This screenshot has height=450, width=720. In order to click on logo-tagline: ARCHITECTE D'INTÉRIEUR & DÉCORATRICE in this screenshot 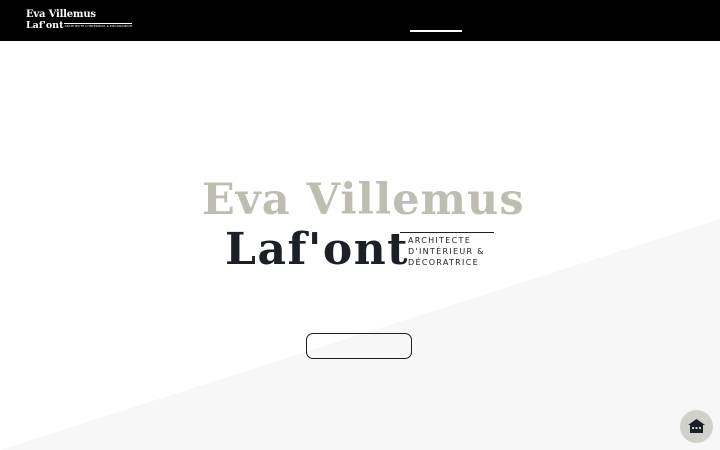, I will do `click(98, 25)`.